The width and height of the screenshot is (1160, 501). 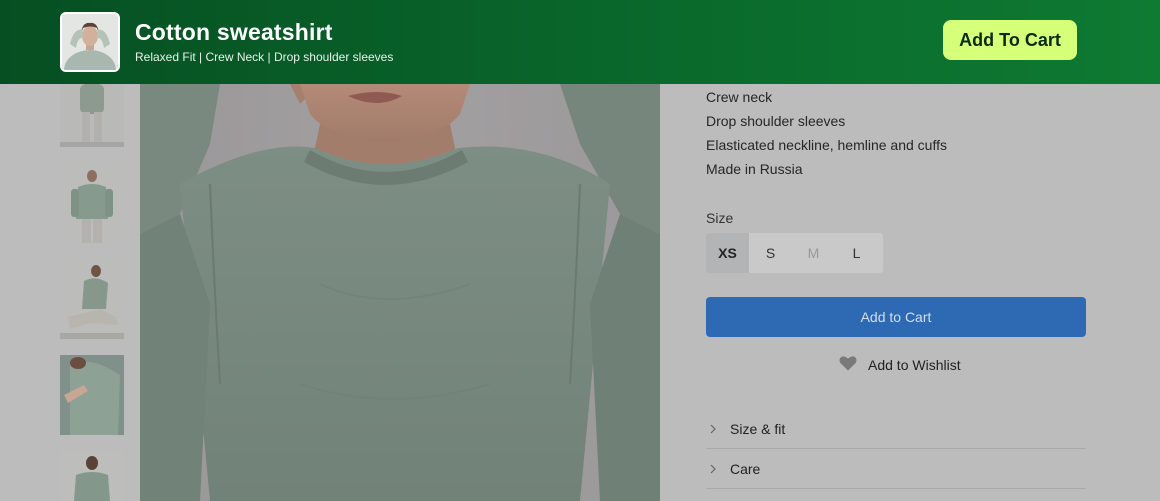 What do you see at coordinates (745, 468) in the screenshot?
I see `accordion-label: Care` at bounding box center [745, 468].